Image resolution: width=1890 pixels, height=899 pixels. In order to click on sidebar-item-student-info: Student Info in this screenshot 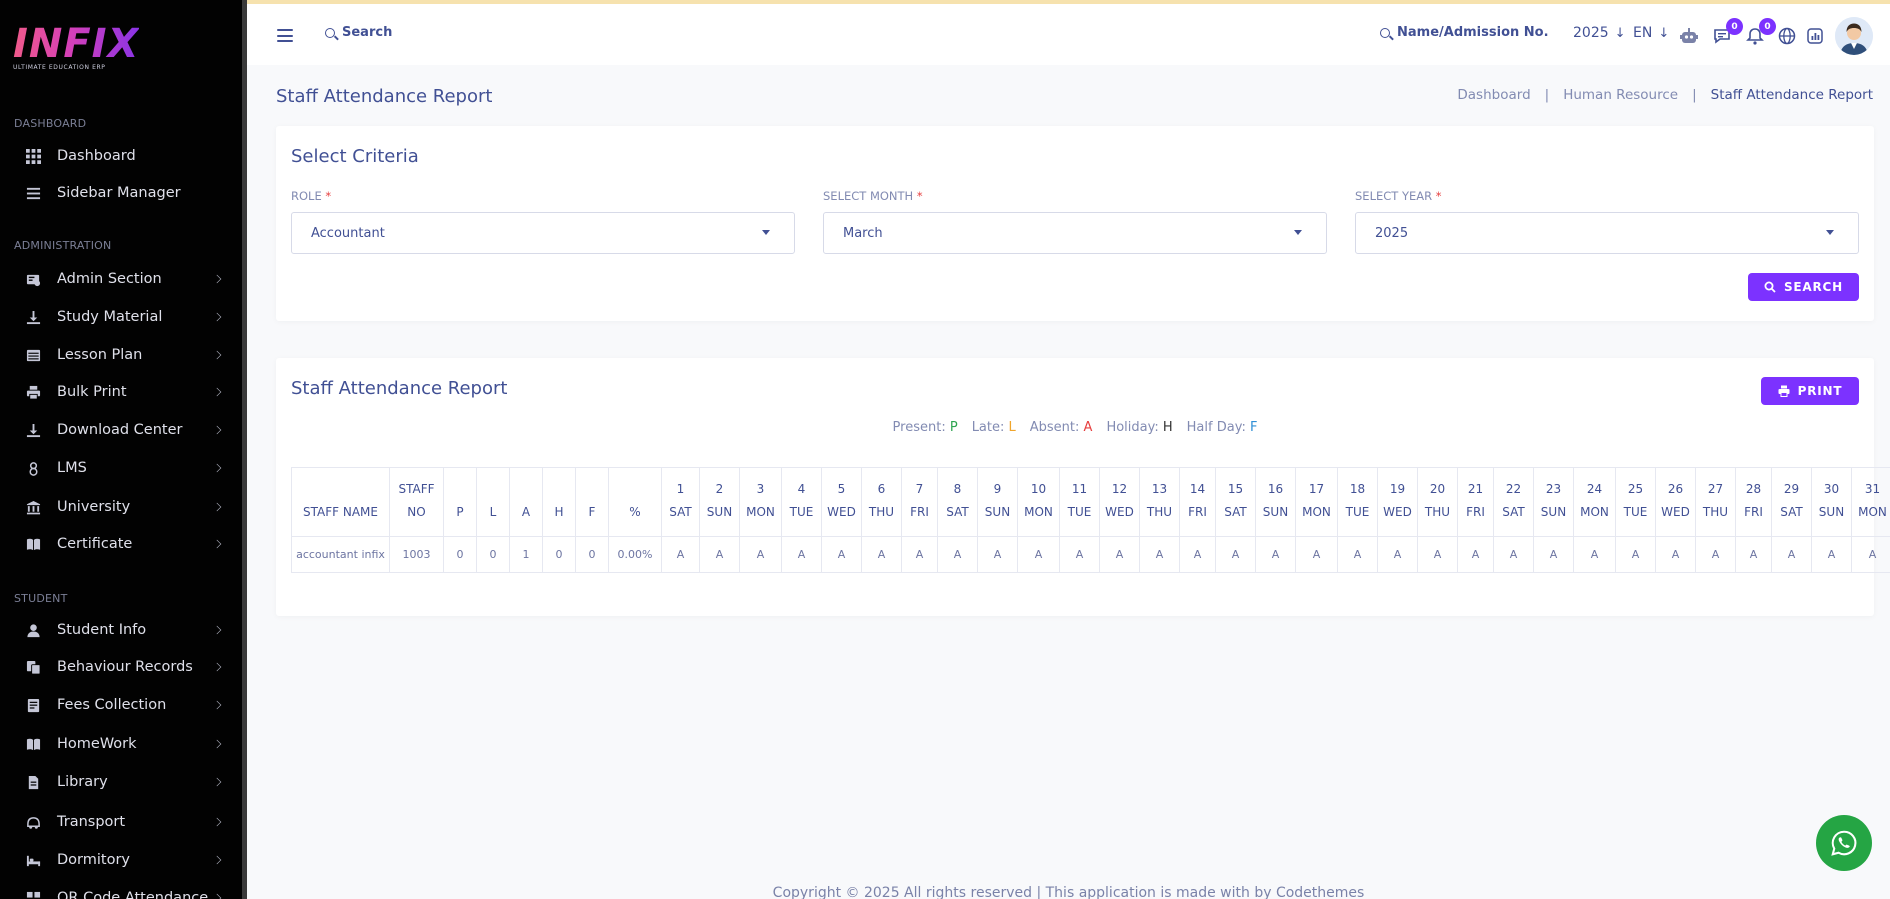, I will do `click(121, 630)`.